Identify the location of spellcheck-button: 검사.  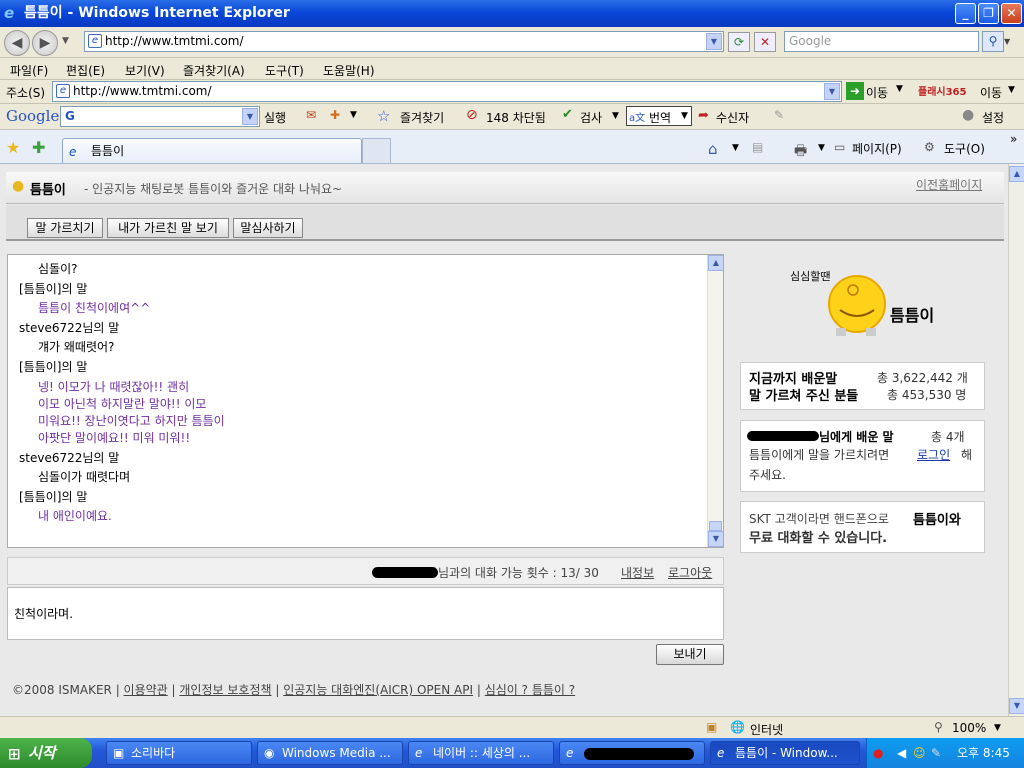
(591, 117).